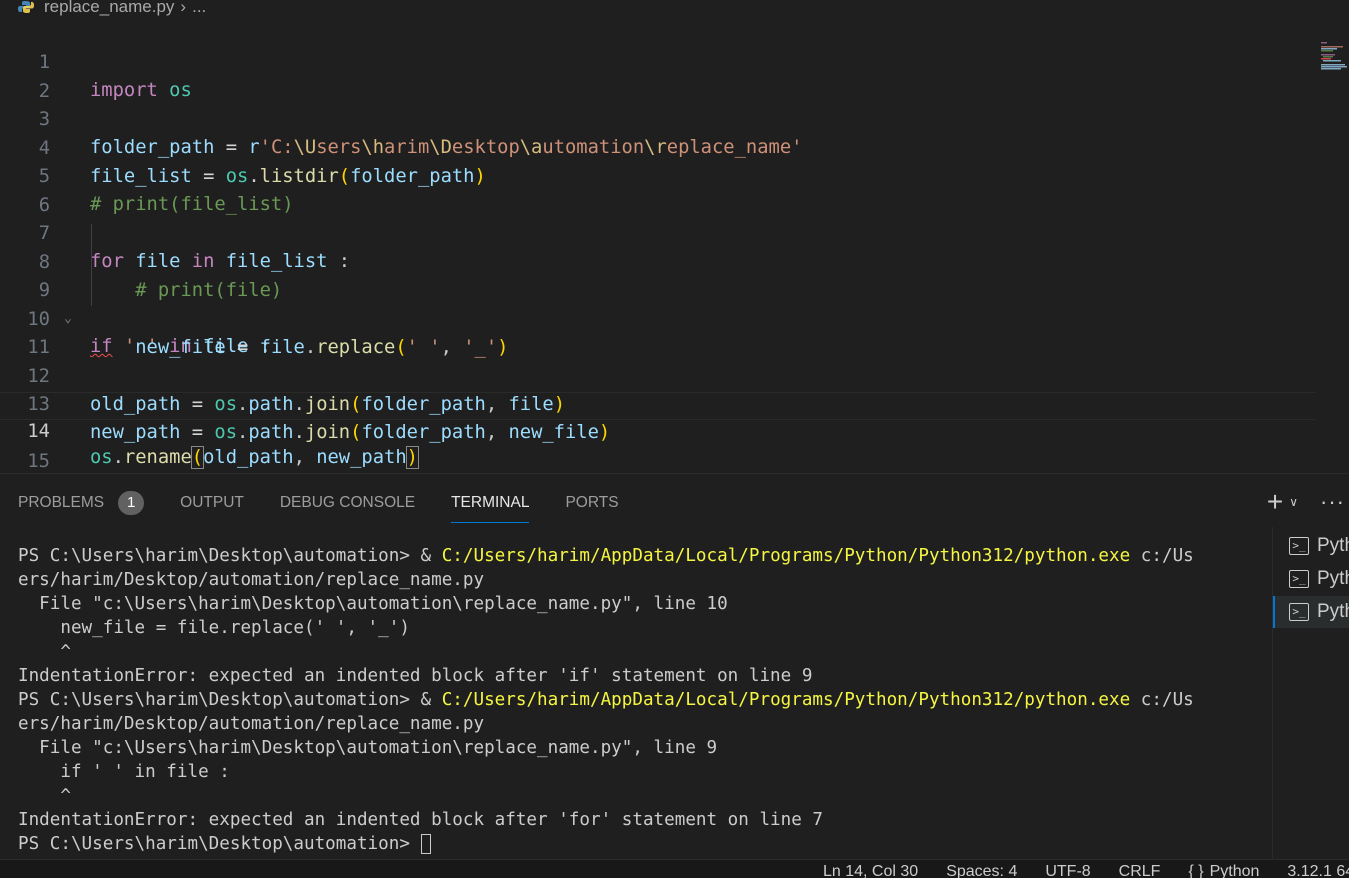  I want to click on code-line: 5 # print(file_list), so click(657, 175).